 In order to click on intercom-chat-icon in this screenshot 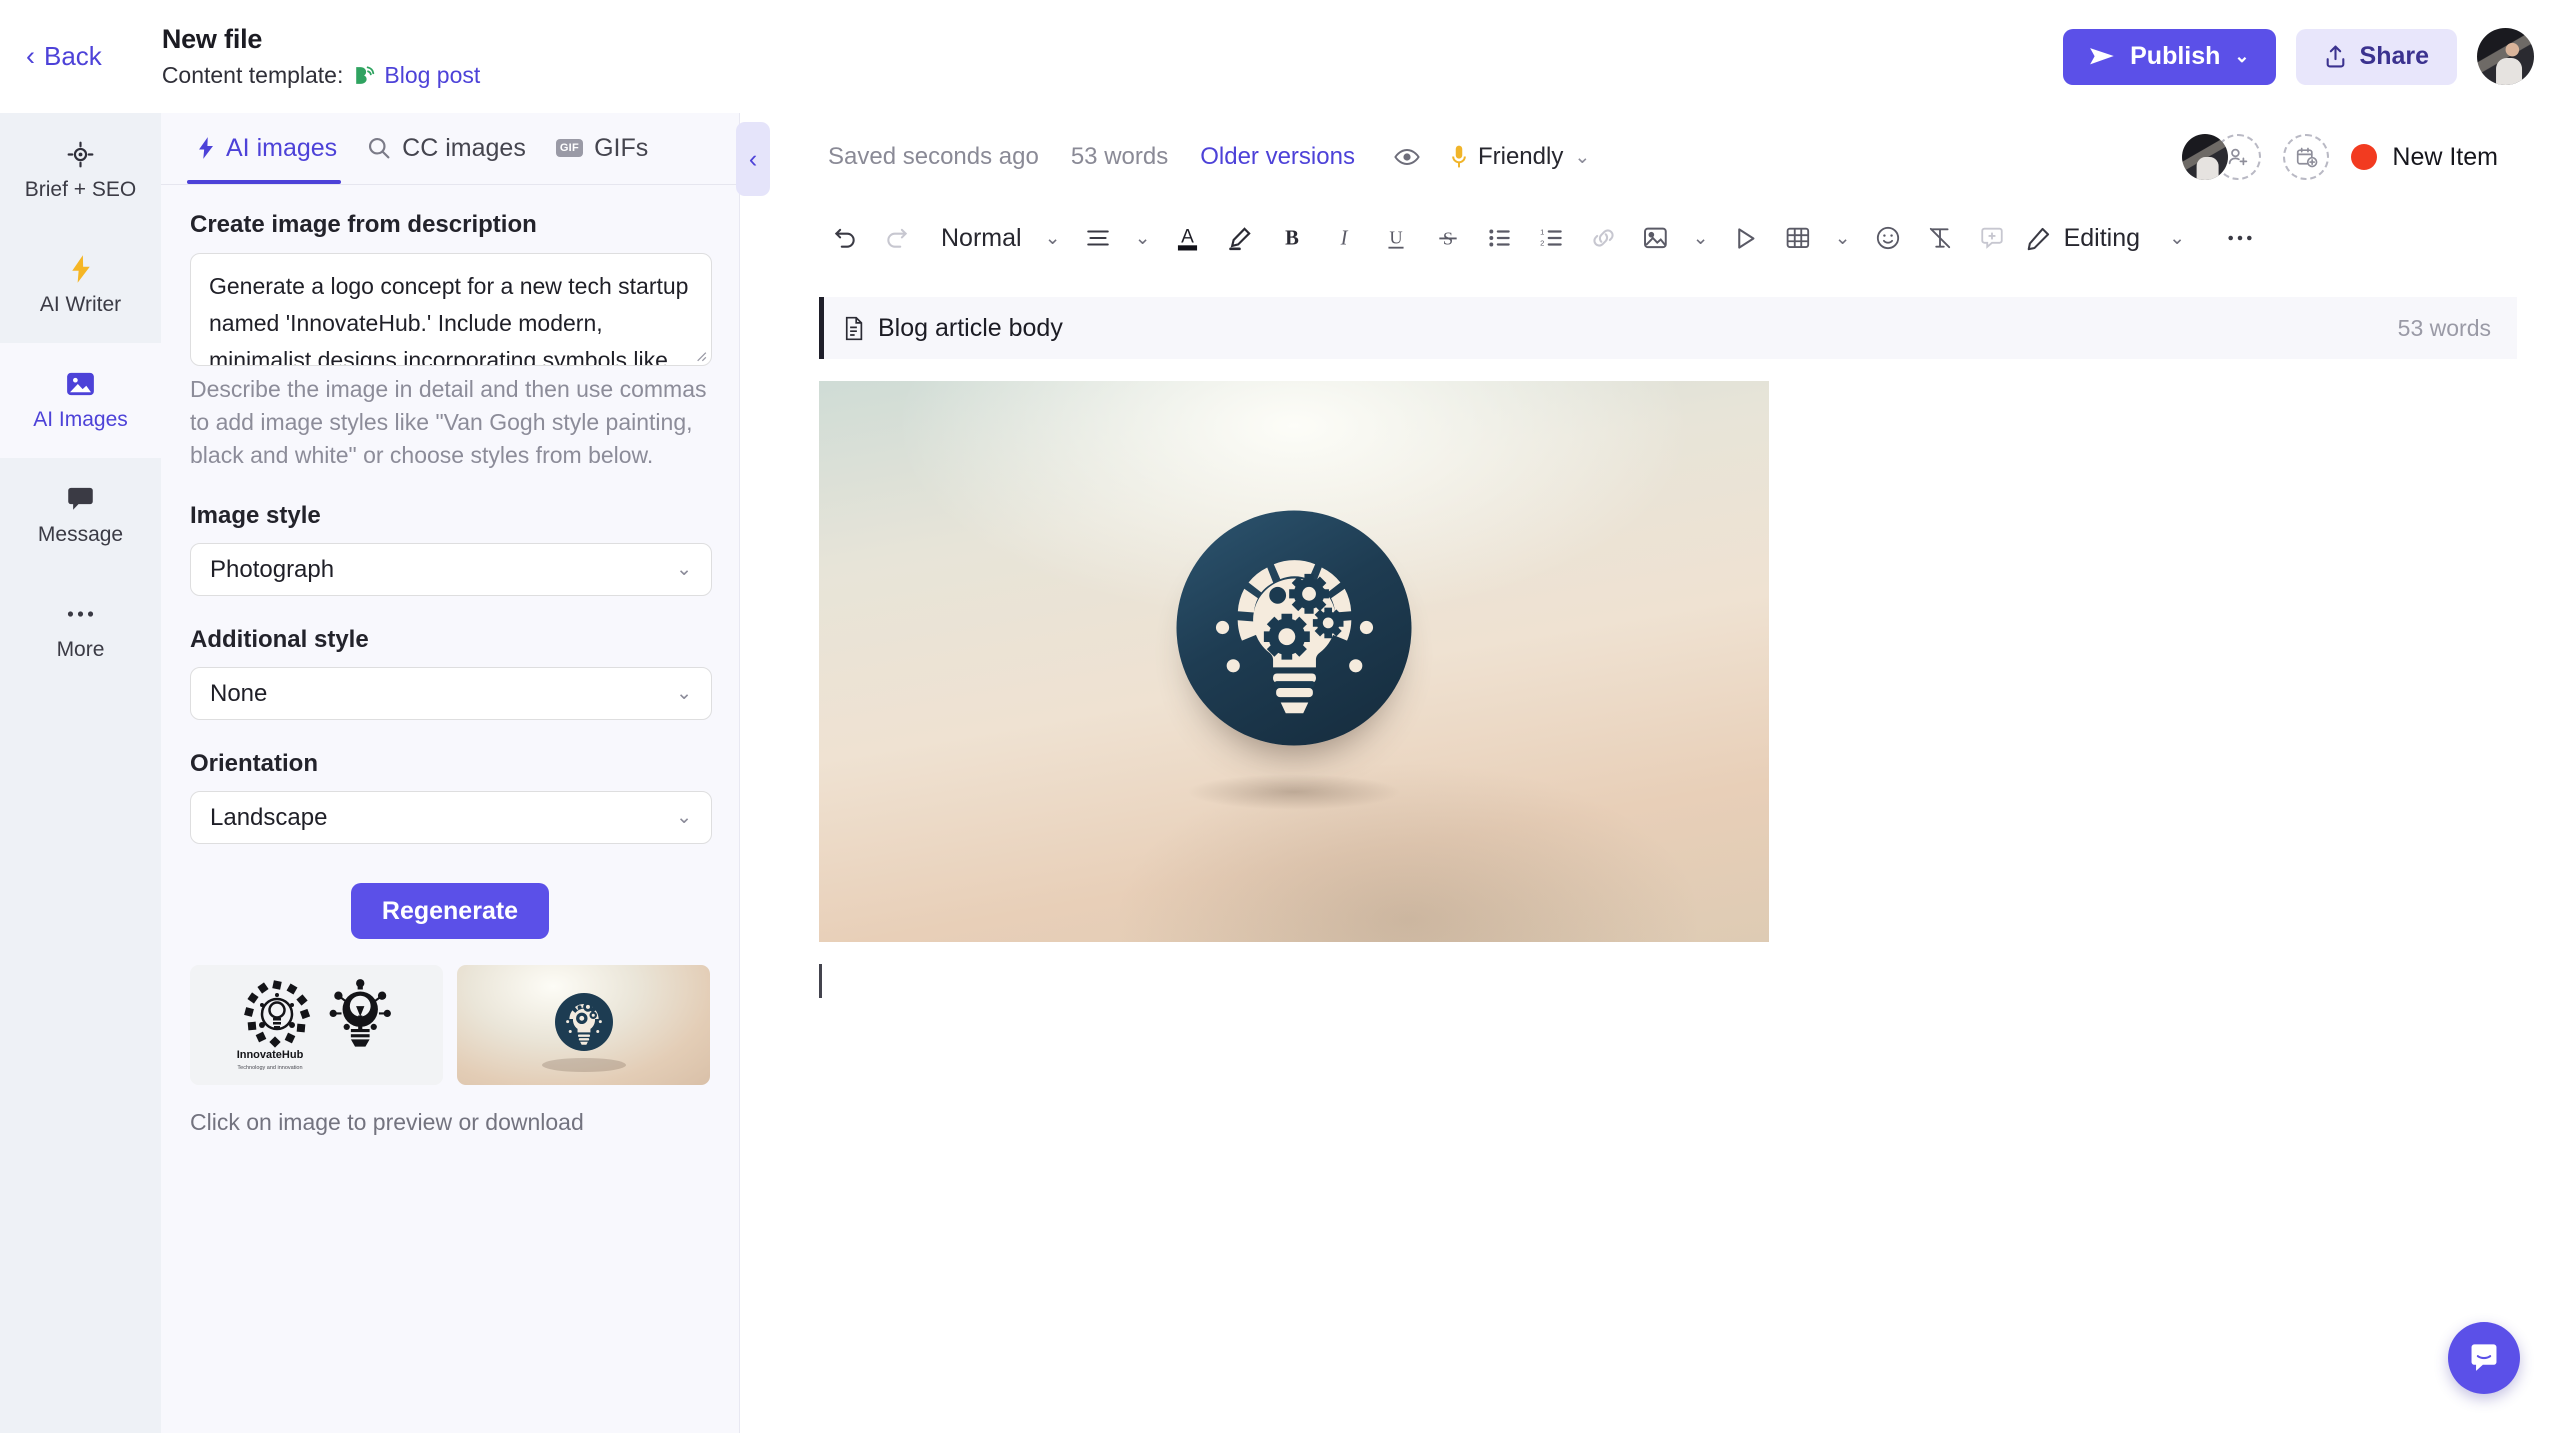, I will do `click(2484, 1358)`.